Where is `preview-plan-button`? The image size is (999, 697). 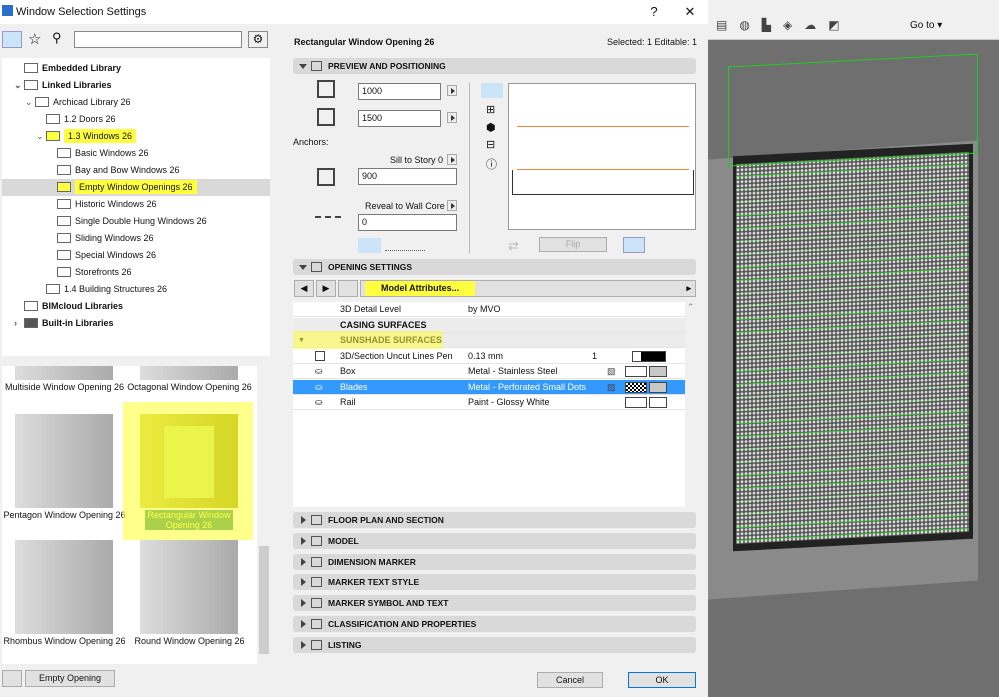 preview-plan-button is located at coordinates (492, 90).